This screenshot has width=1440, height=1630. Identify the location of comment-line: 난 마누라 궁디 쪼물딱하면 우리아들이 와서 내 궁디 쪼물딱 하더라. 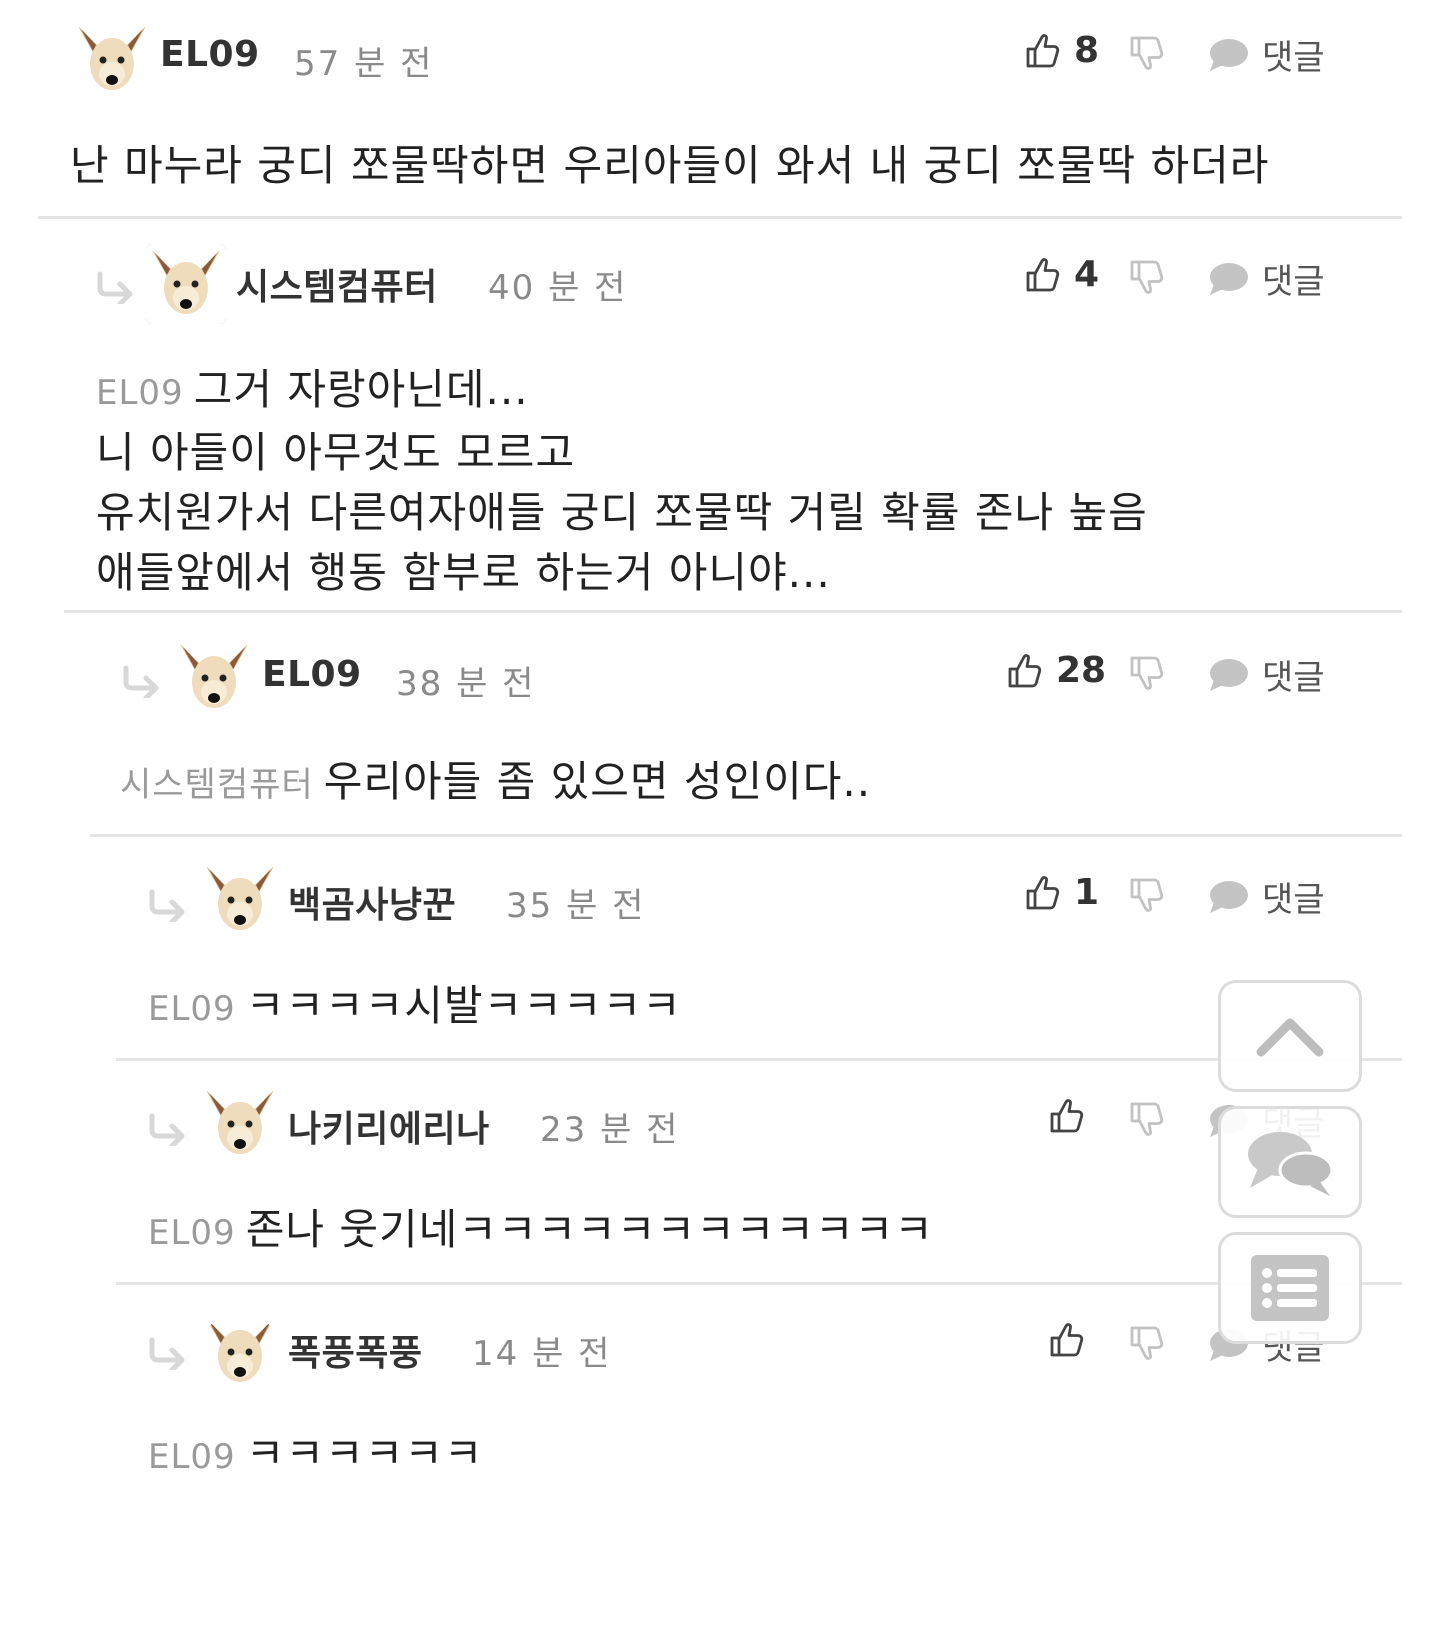
(670, 165).